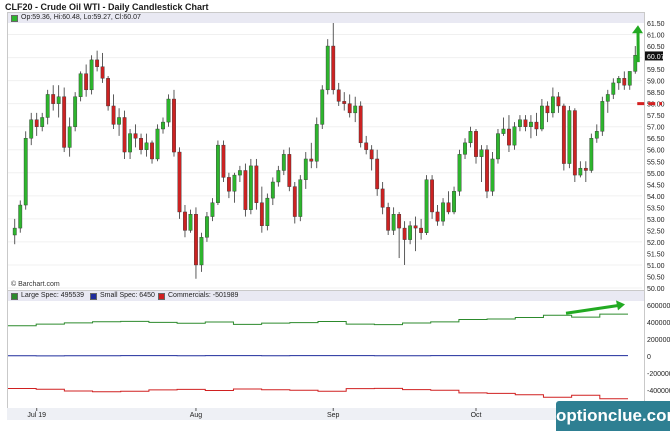  What do you see at coordinates (656, 93) in the screenshot?
I see `price-tick-label: 58.50` at bounding box center [656, 93].